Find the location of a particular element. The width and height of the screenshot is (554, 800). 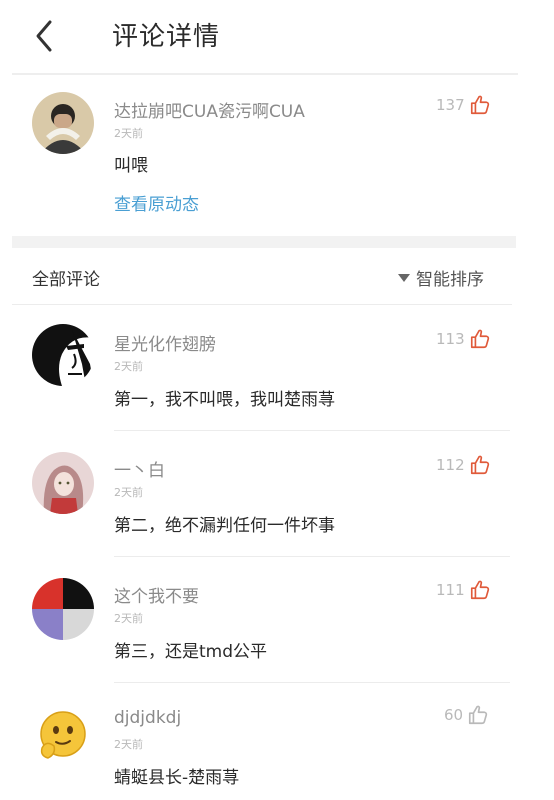

comment-text: 蜻蜓县长-楚雨荨 is located at coordinates (177, 778).